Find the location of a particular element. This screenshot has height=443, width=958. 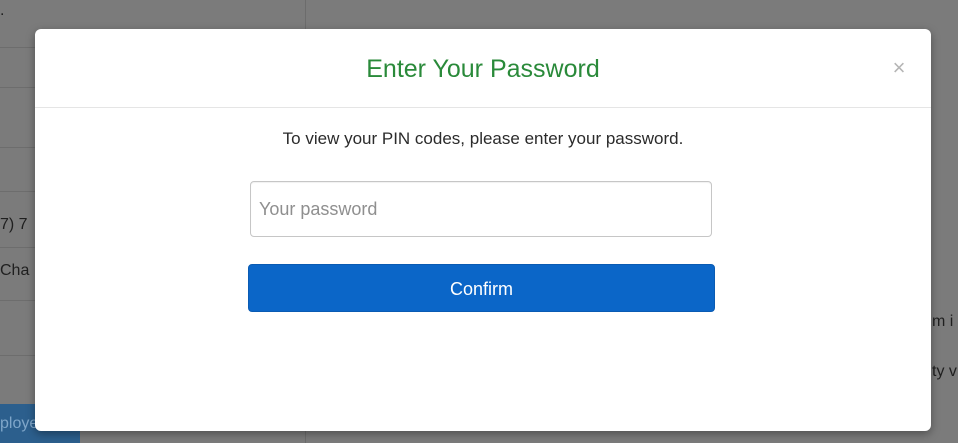

background-cell-text: Cha is located at coordinates (15, 270).